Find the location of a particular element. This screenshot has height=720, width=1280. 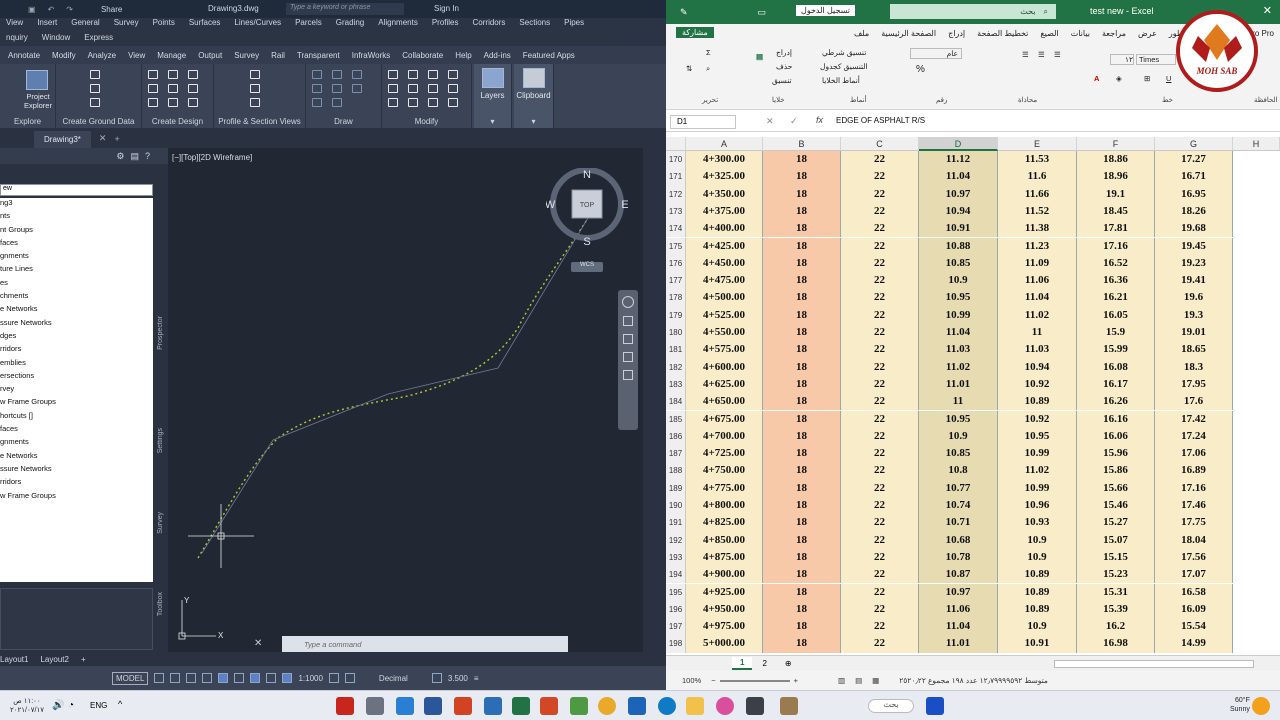

alignment-icon is located at coordinates (153, 74).